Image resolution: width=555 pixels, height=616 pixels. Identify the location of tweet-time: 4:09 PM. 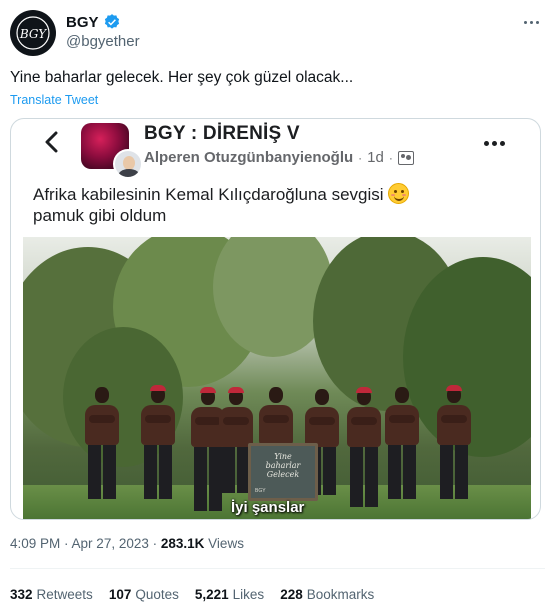
(35, 543).